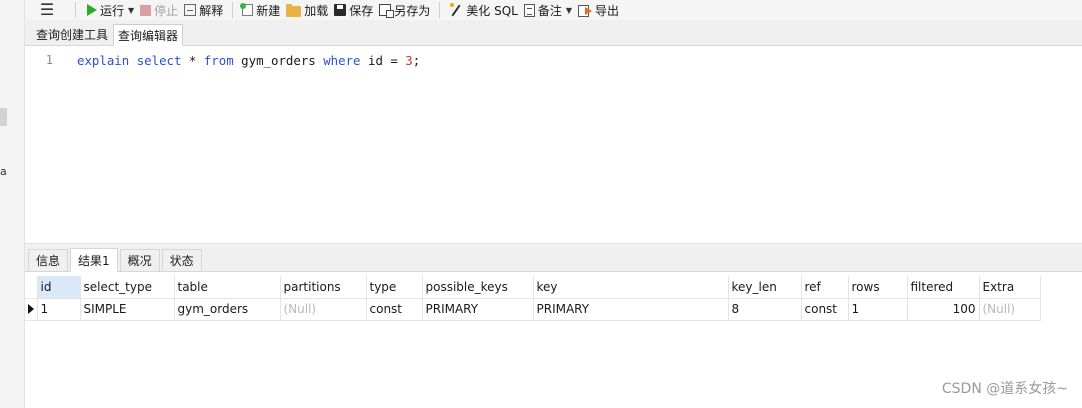  I want to click on cell-select-type: SIMPLE, so click(127, 309).